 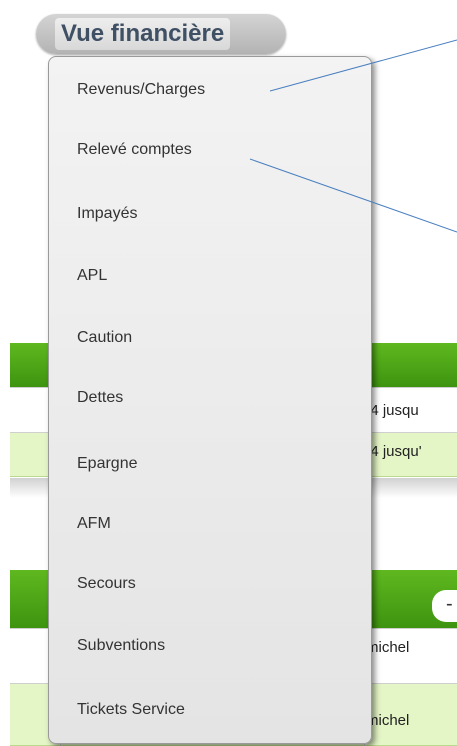 I want to click on callout-line-revenus, so click(x=363, y=65).